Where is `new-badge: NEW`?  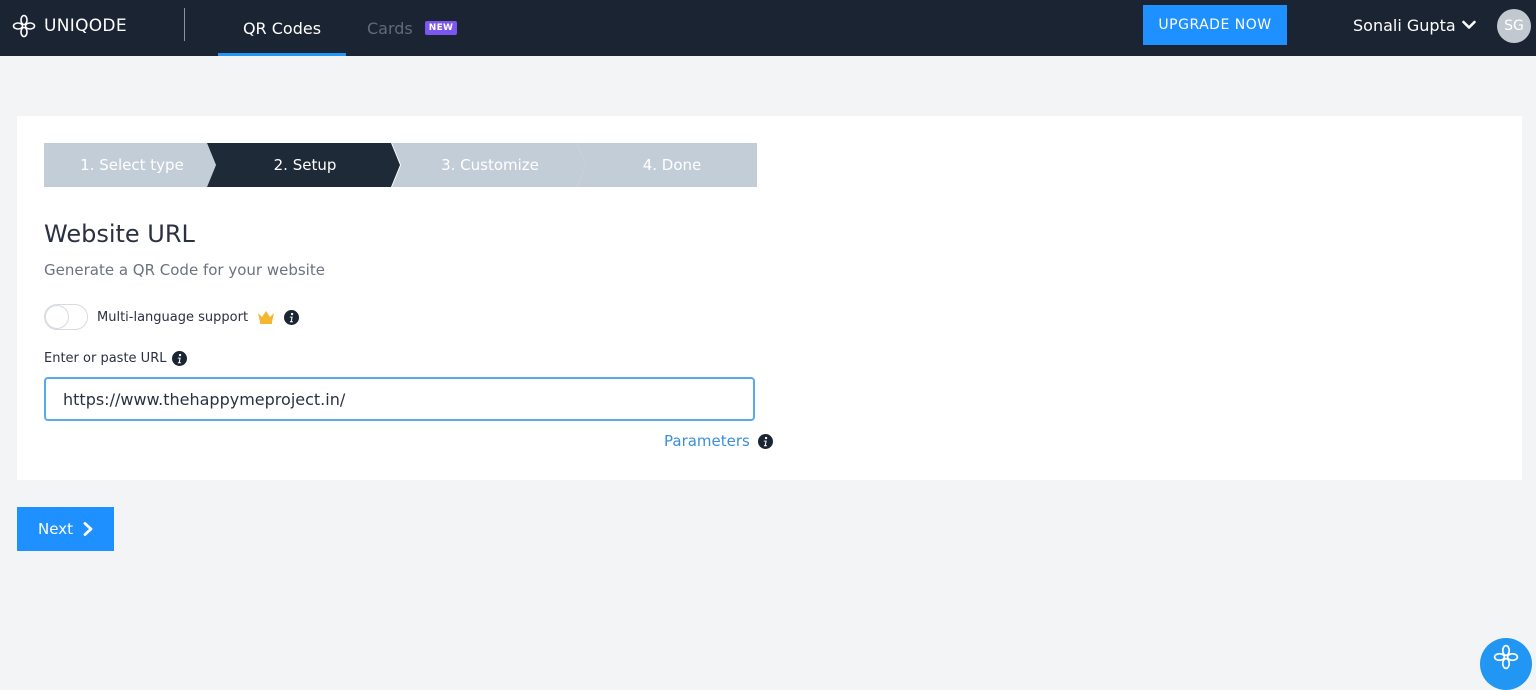
new-badge: NEW is located at coordinates (441, 28).